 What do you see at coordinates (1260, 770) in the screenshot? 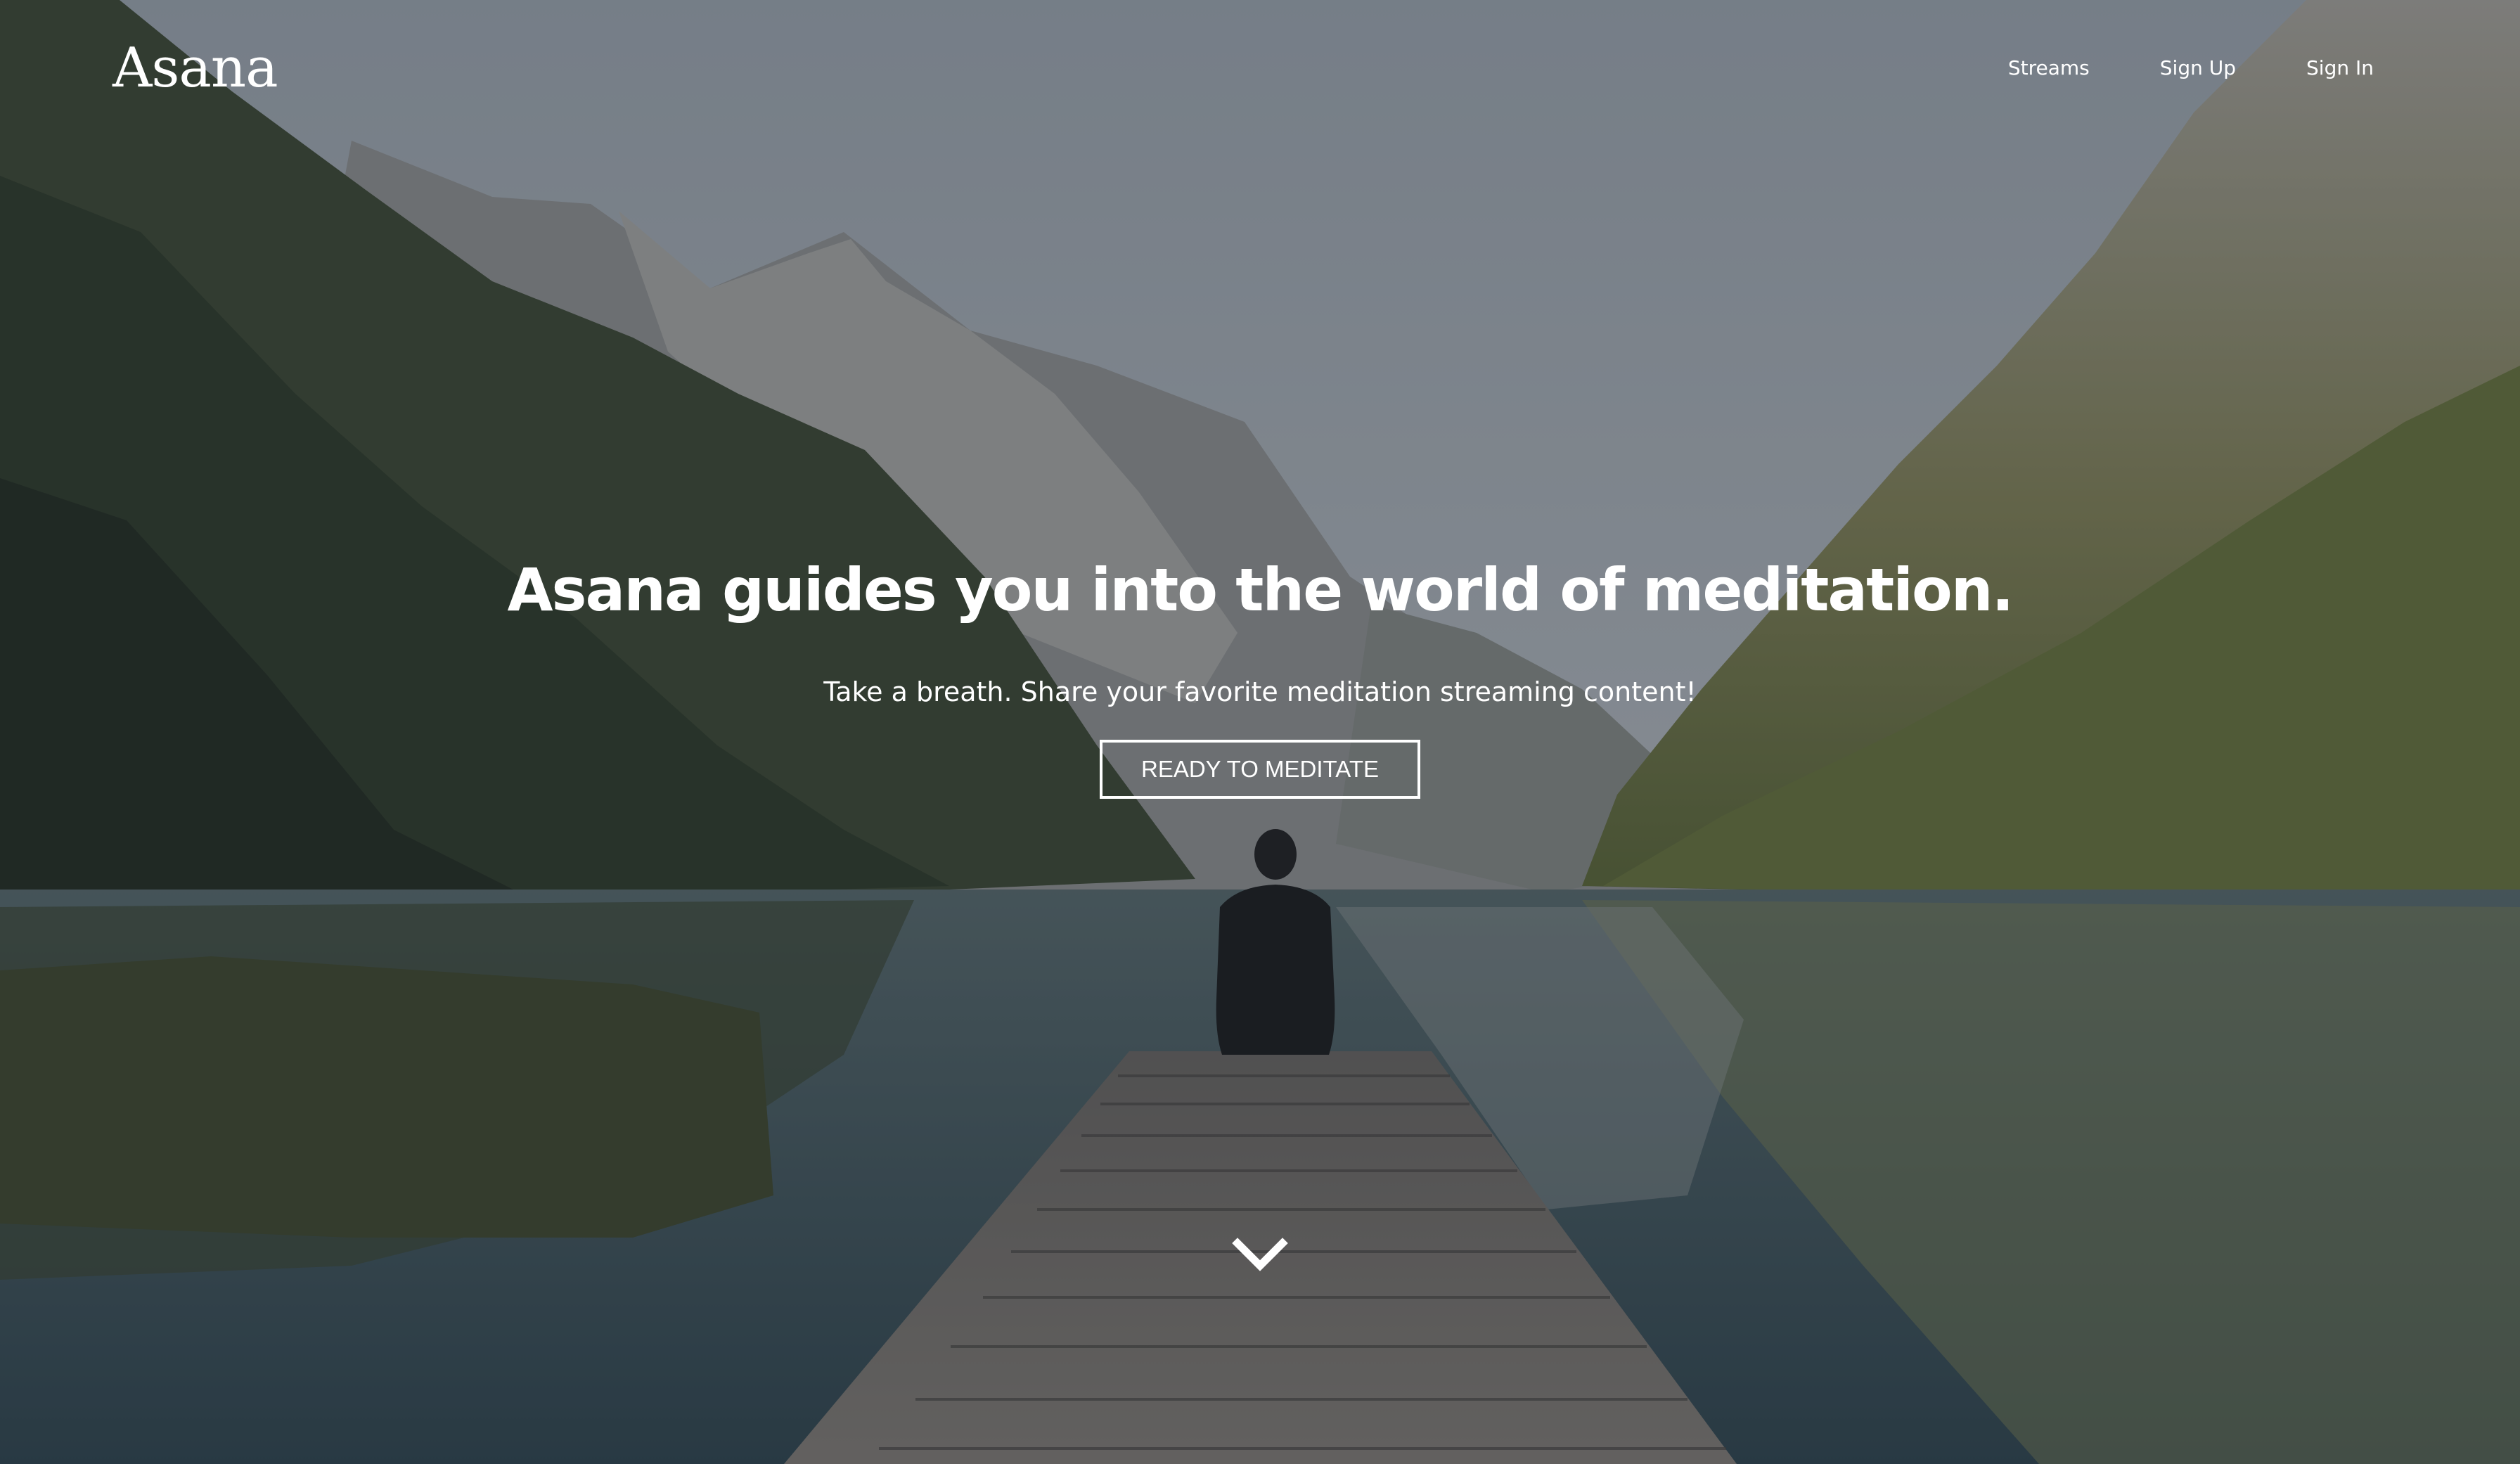
I see `ready-to-meditate-button: READY TO MEDITATE` at bounding box center [1260, 770].